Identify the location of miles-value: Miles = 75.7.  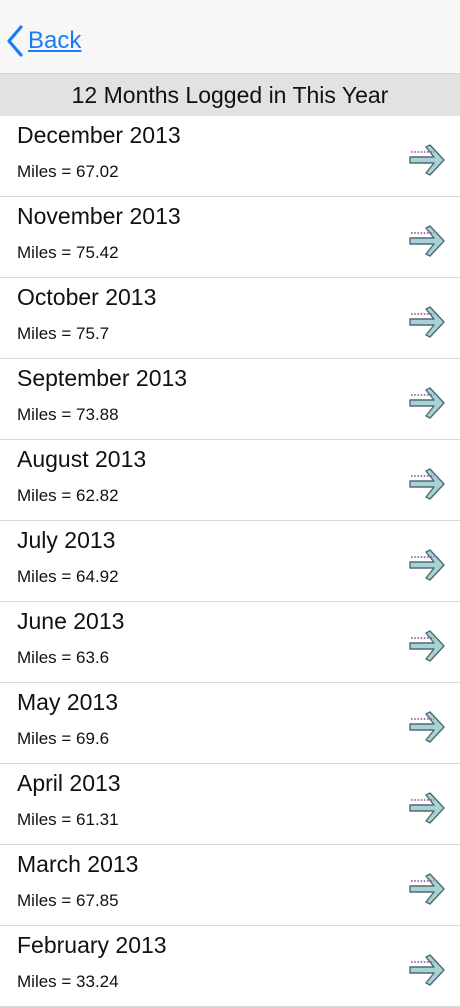
(63, 333).